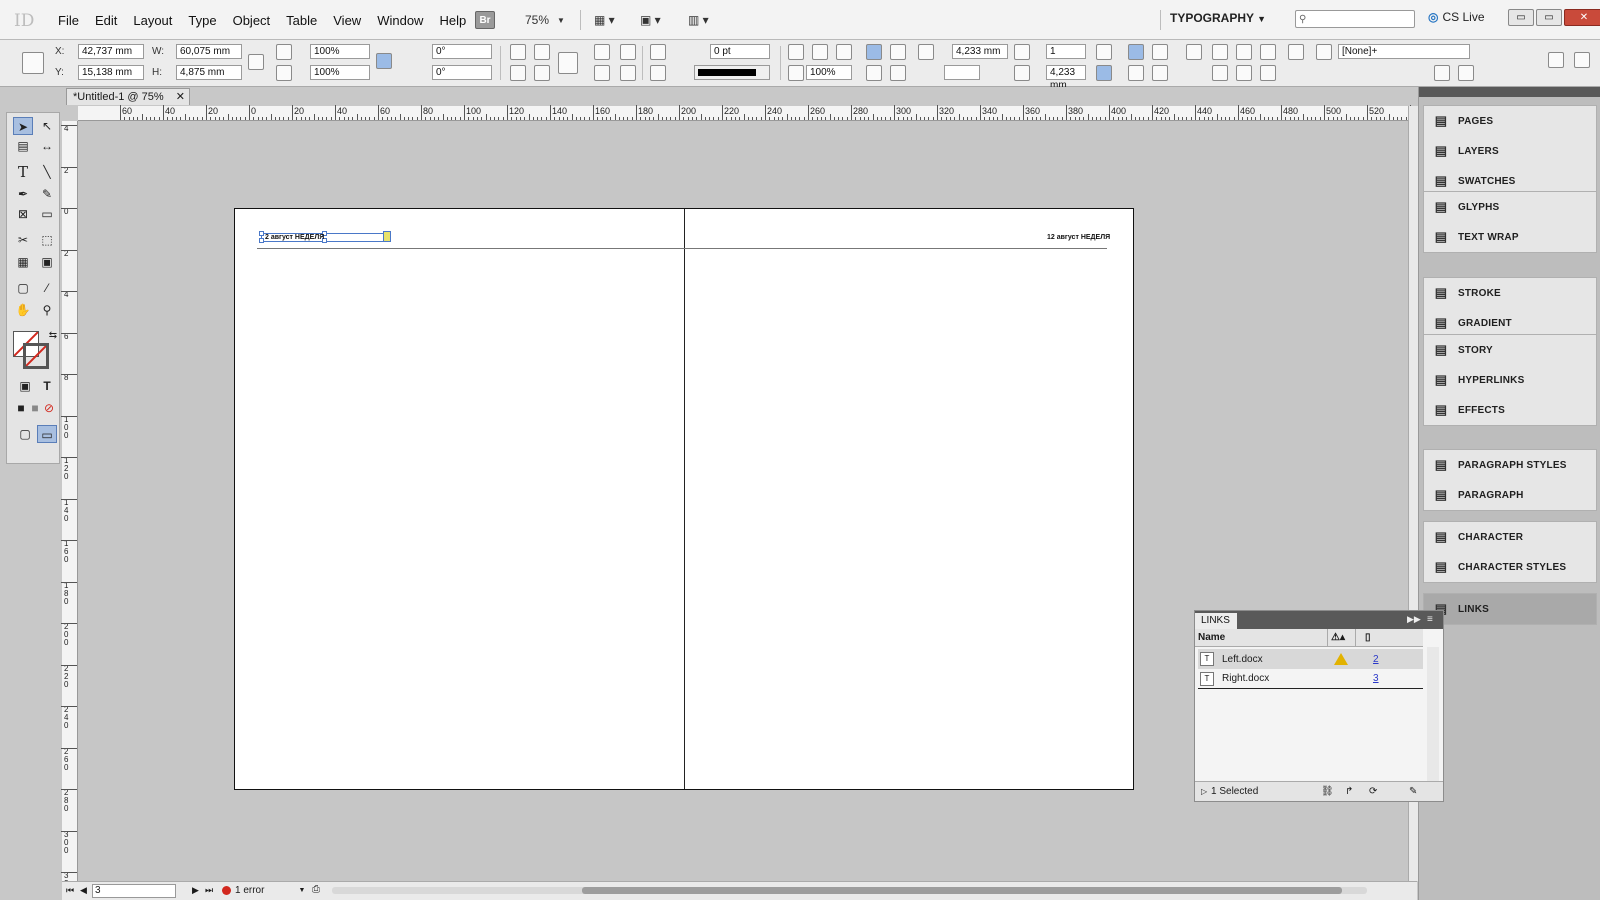 This screenshot has height=900, width=1600. Describe the element at coordinates (452, 20) in the screenshot. I see `menu-help: Help` at that location.